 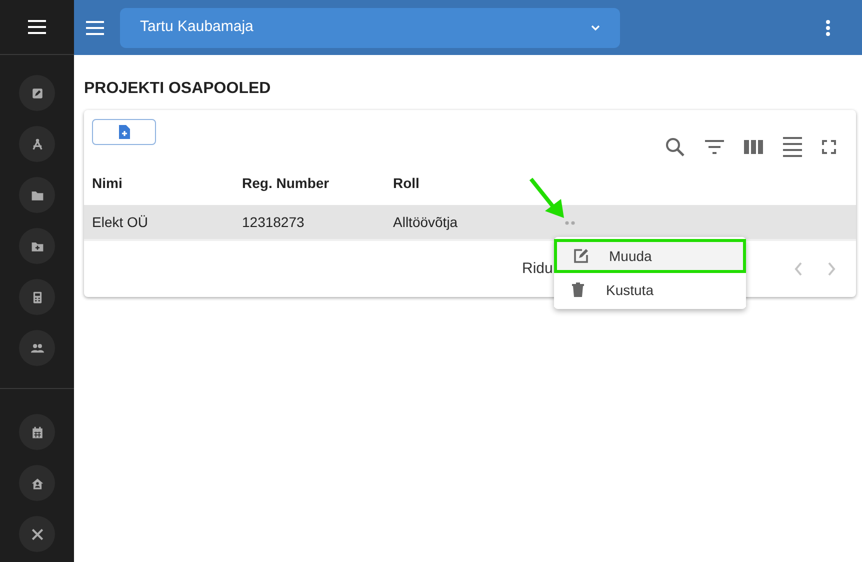 I want to click on columns-icon, so click(x=753, y=147).